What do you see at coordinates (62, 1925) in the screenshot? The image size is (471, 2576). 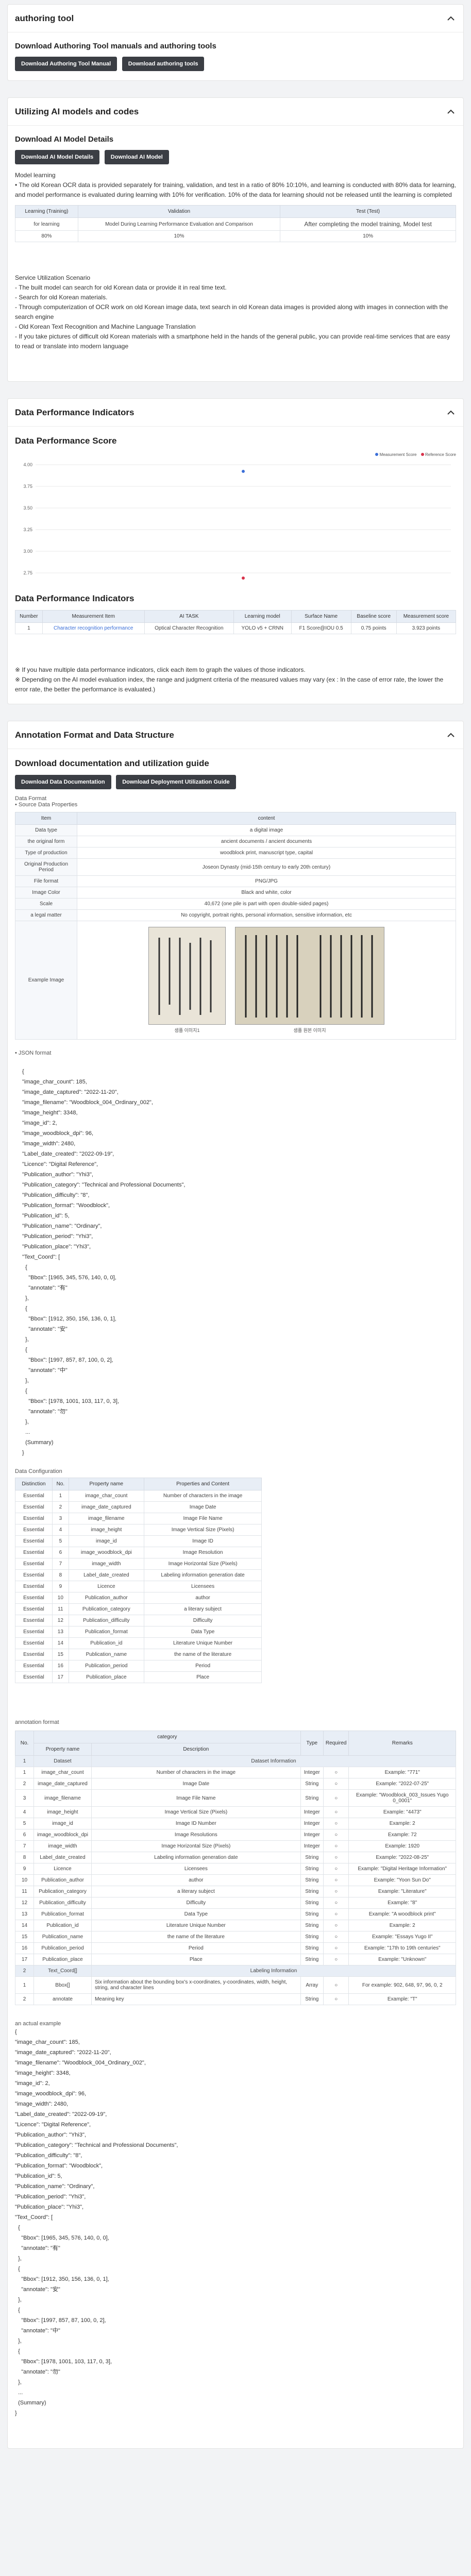 I see `td: Publication_id` at bounding box center [62, 1925].